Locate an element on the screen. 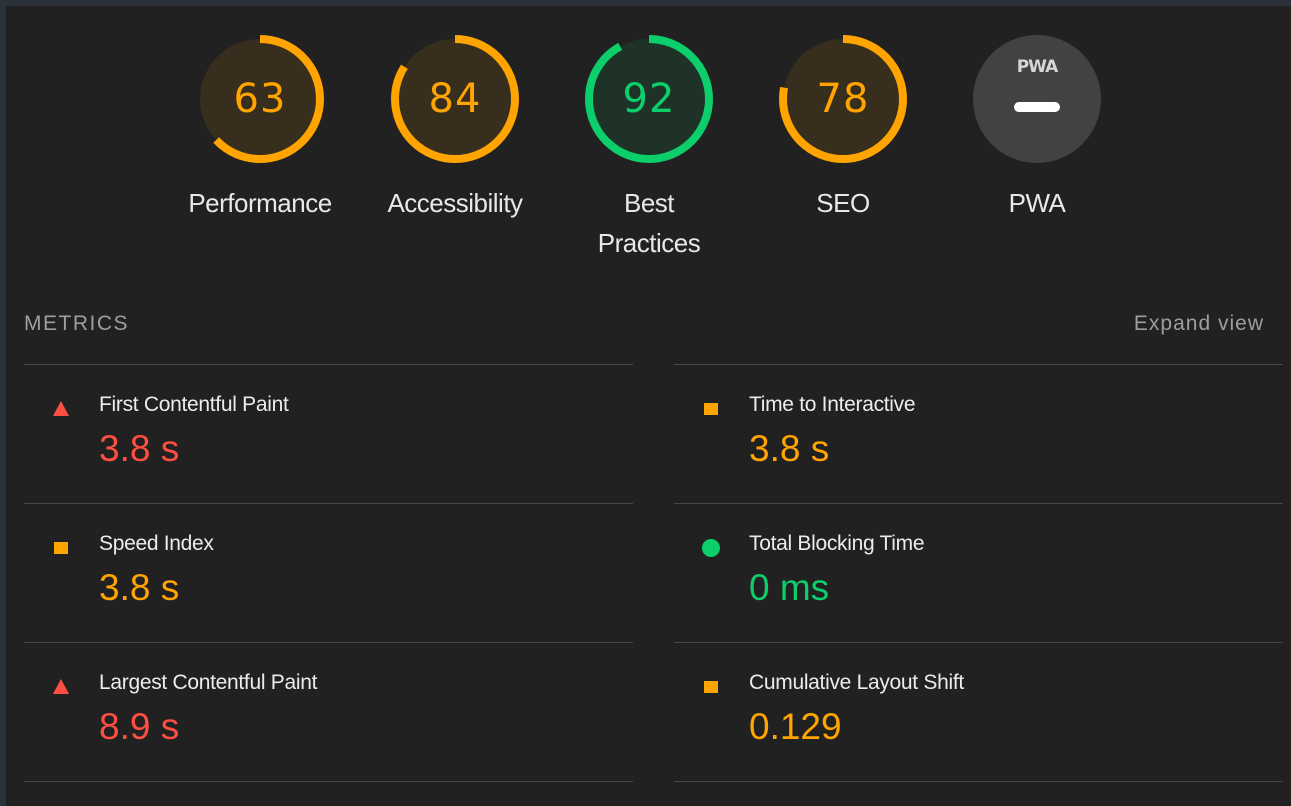 Image resolution: width=1291 pixels, height=806 pixels. metric-name: Cumulative Layout Shift is located at coordinates (856, 682).